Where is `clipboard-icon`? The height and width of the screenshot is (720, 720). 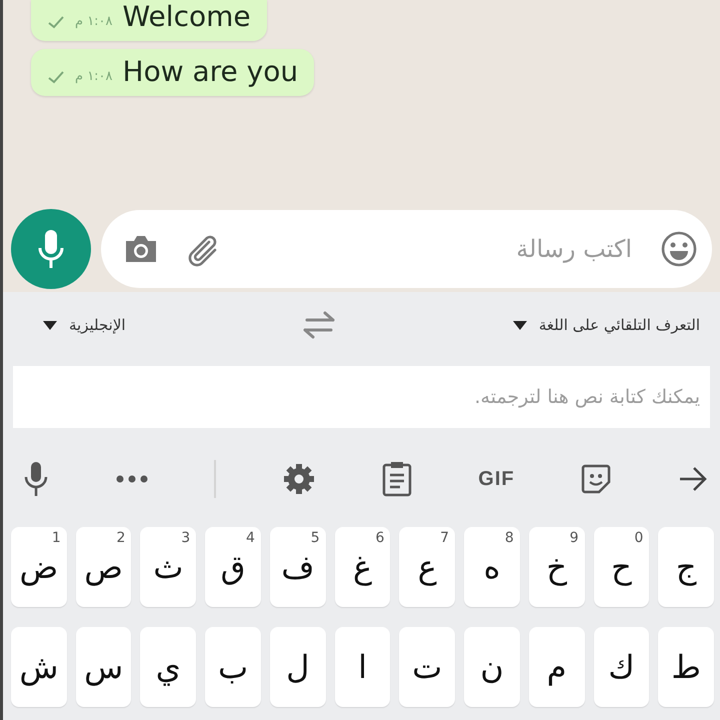 clipboard-icon is located at coordinates (397, 479).